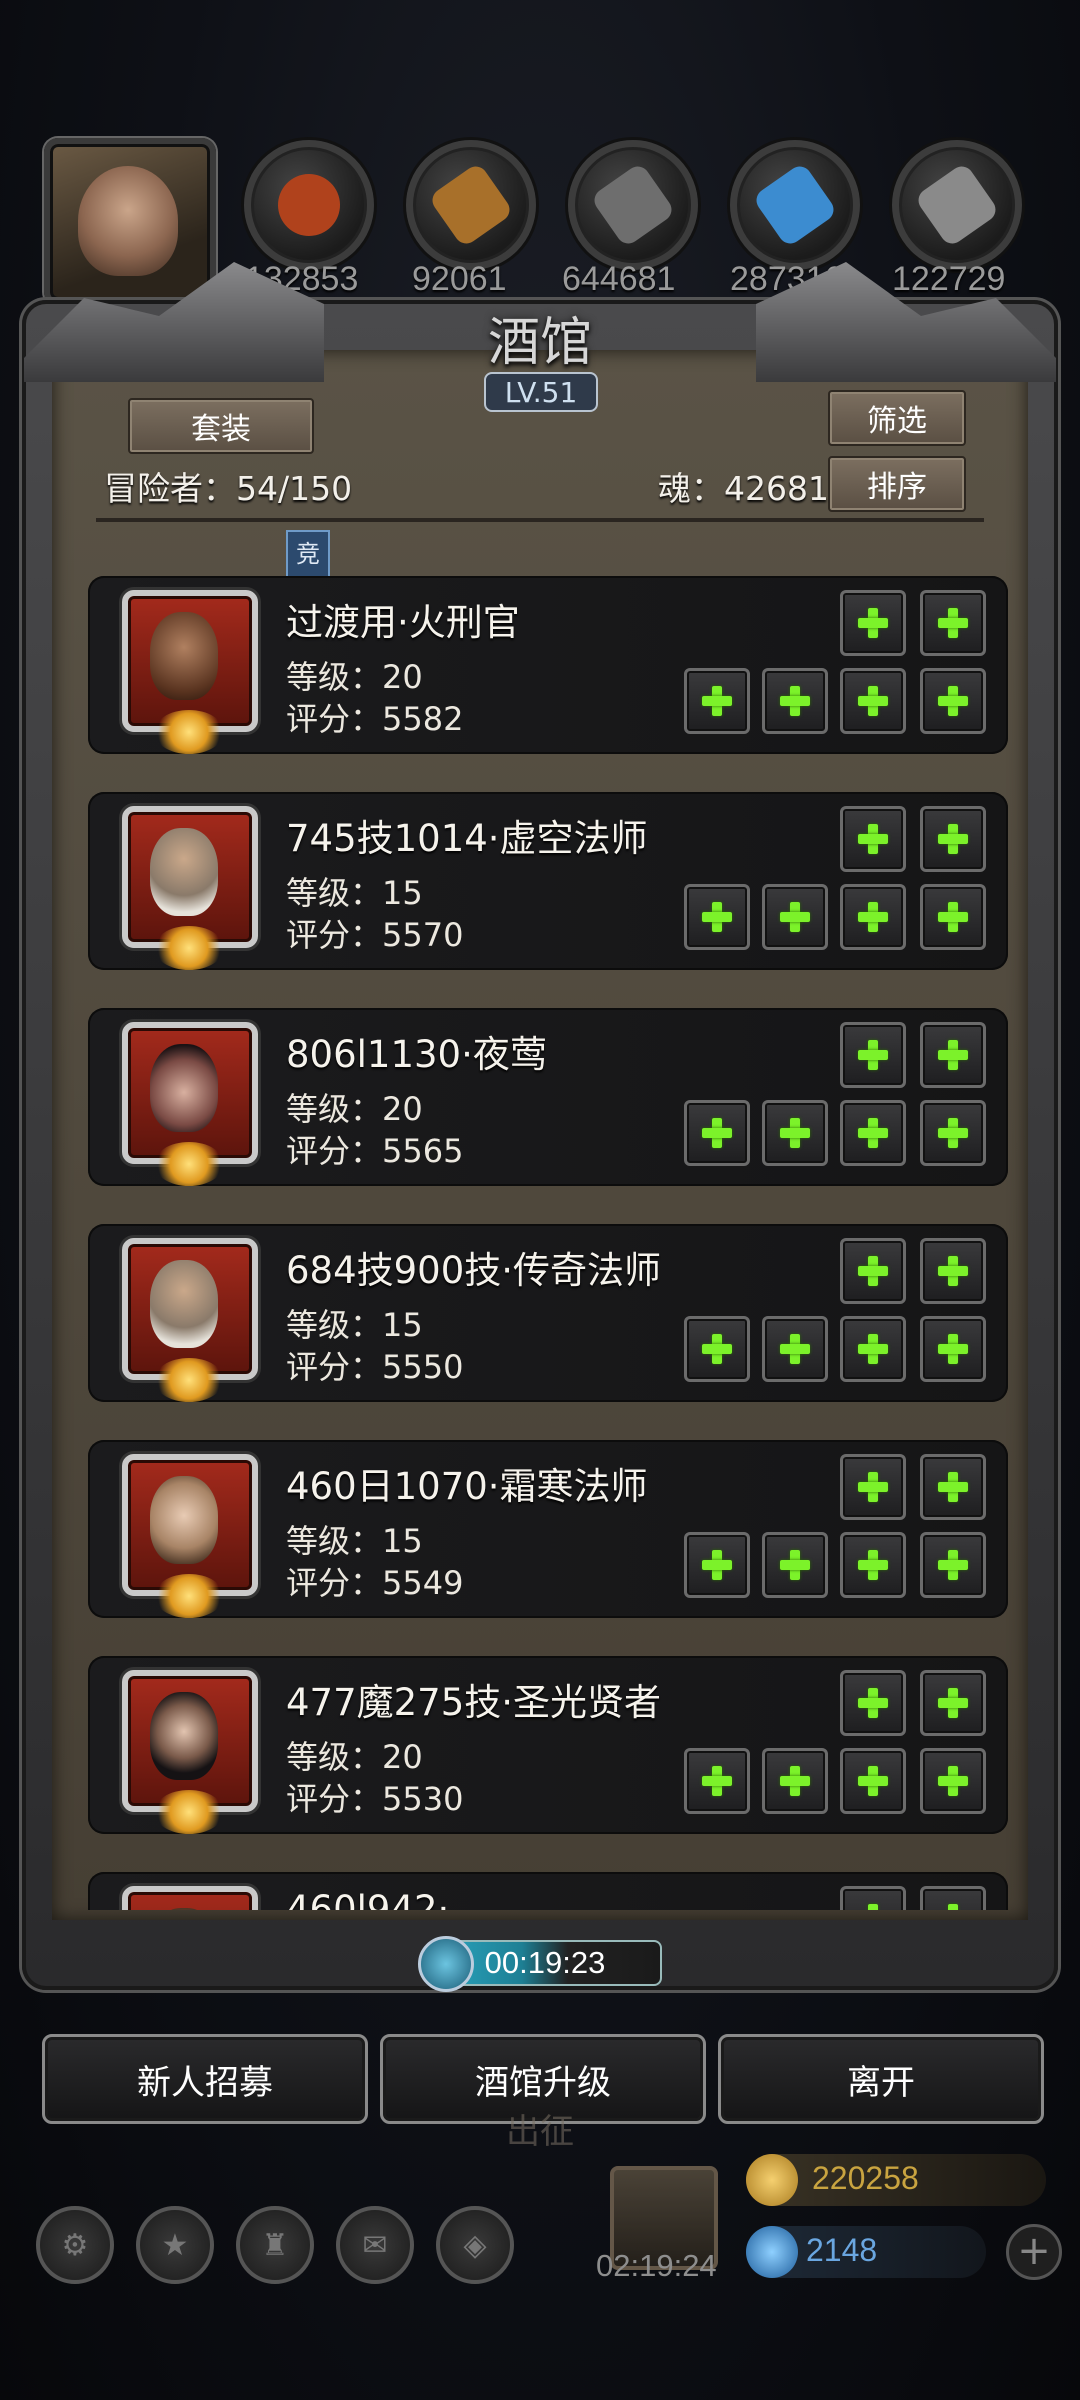 The width and height of the screenshot is (1080, 2400). Describe the element at coordinates (548, 665) in the screenshot. I see `adventurer-card: 过渡用·火刑官 等级：20 评分：5582` at that location.